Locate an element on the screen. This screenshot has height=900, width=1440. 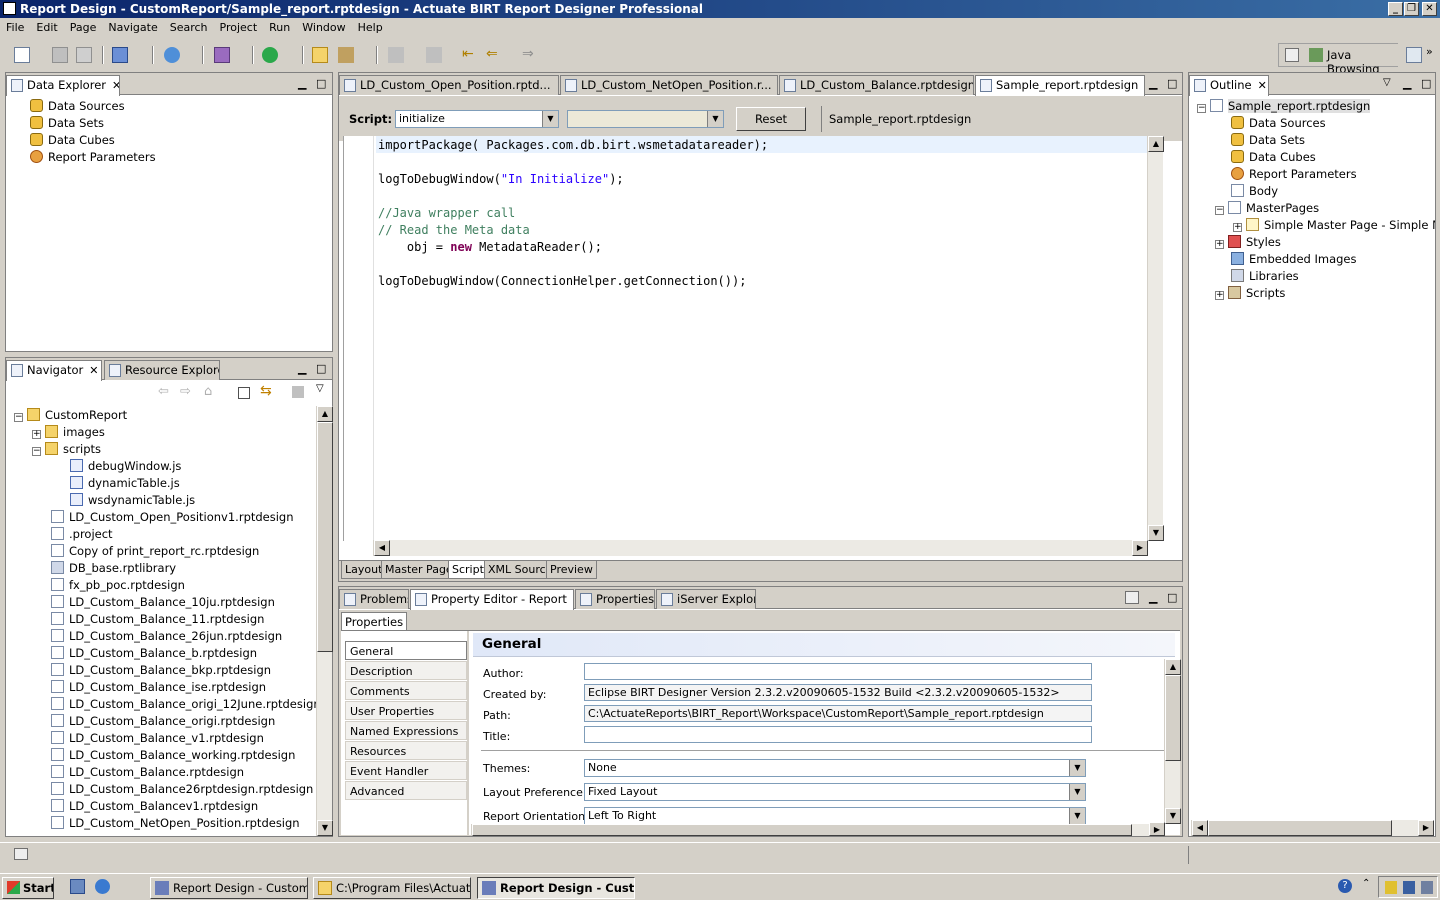
tree-item-images: + images is located at coordinates (68, 432).